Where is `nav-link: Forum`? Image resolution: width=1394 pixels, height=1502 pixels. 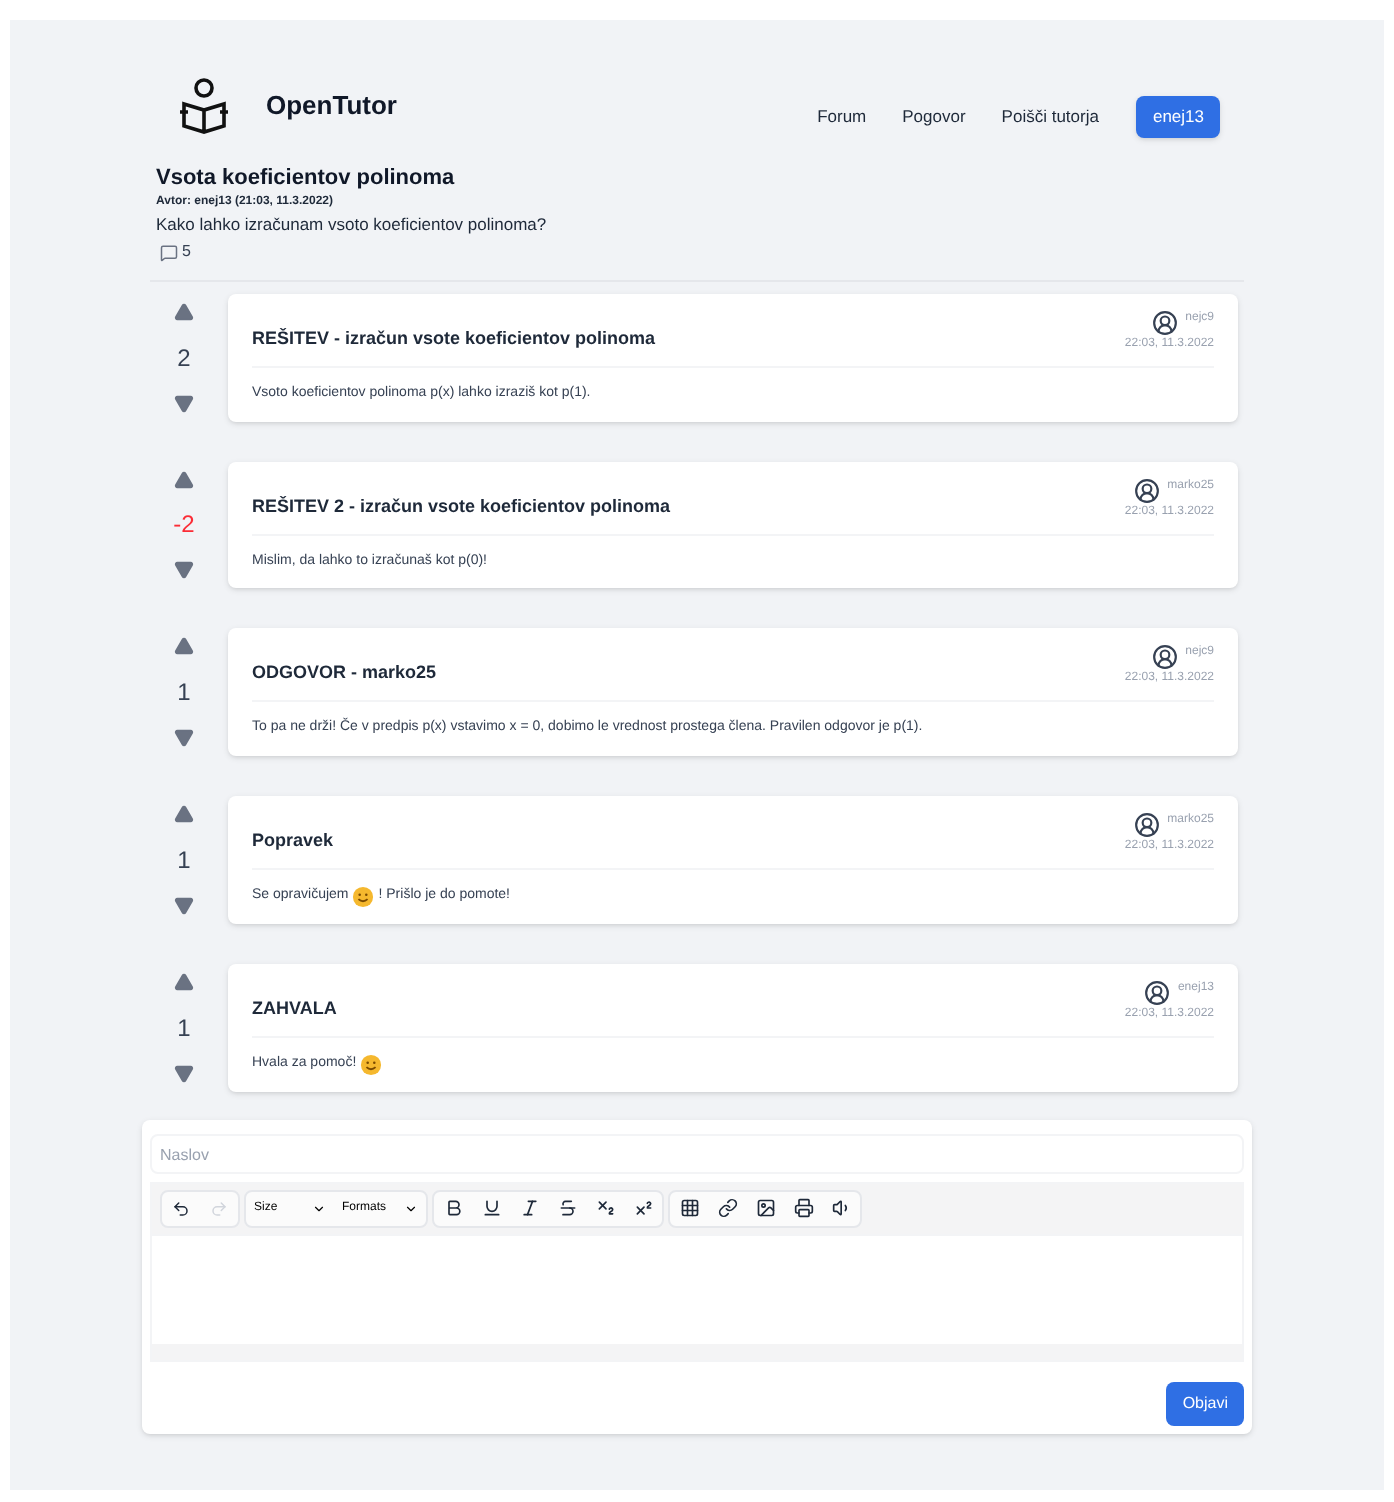 nav-link: Forum is located at coordinates (842, 117).